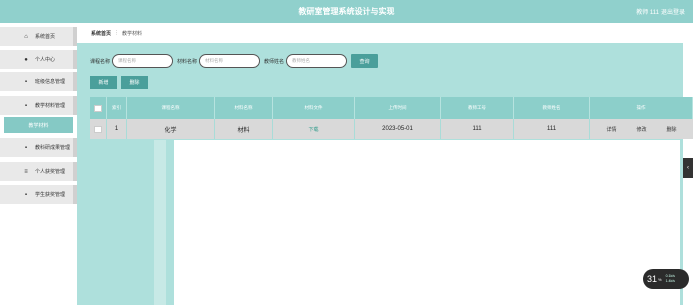 The width and height of the screenshot is (693, 305). What do you see at coordinates (670, 276) in the screenshot?
I see `upload-rate: 0.1k/s` at bounding box center [670, 276].